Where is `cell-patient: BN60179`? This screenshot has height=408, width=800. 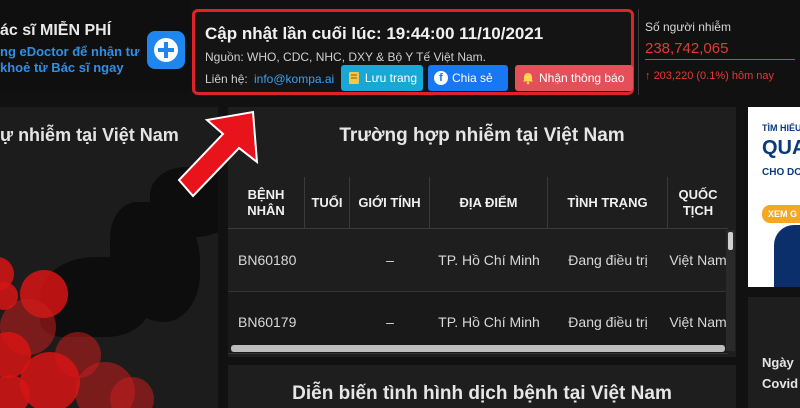
cell-patient: BN60179 is located at coordinates (267, 322).